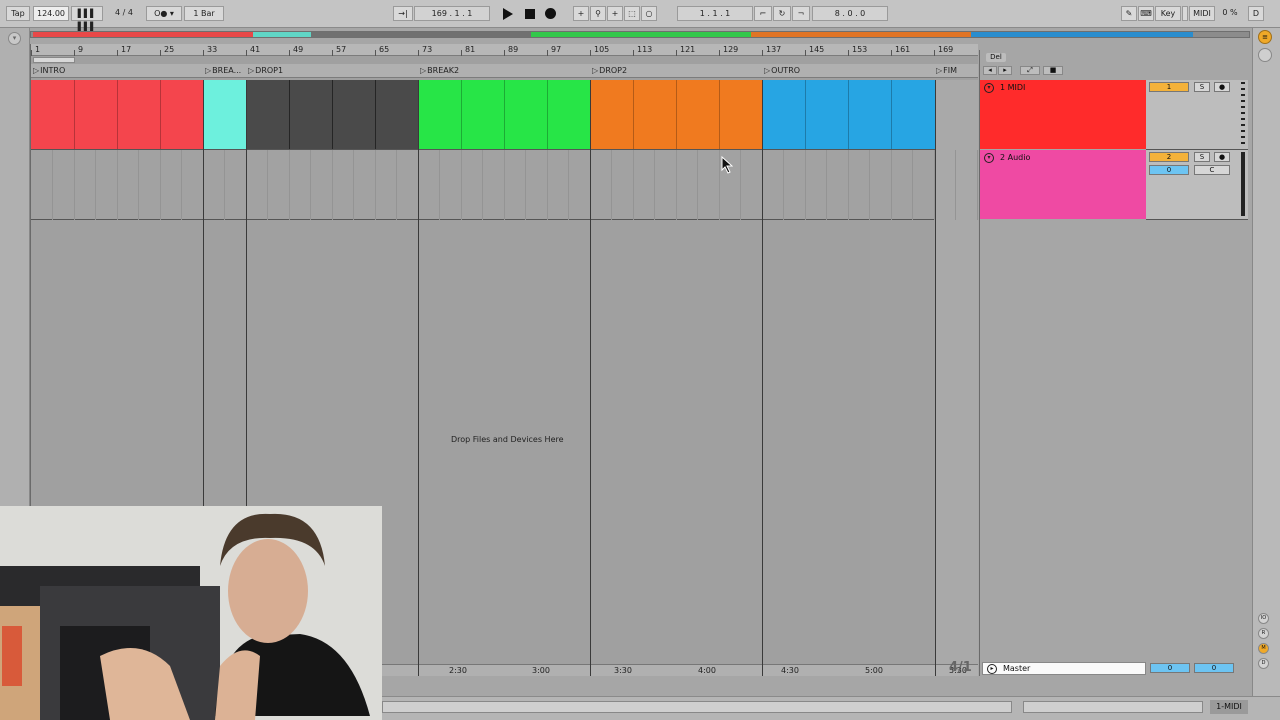  Describe the element at coordinates (1243, 184) in the screenshot. I see `meter` at that location.